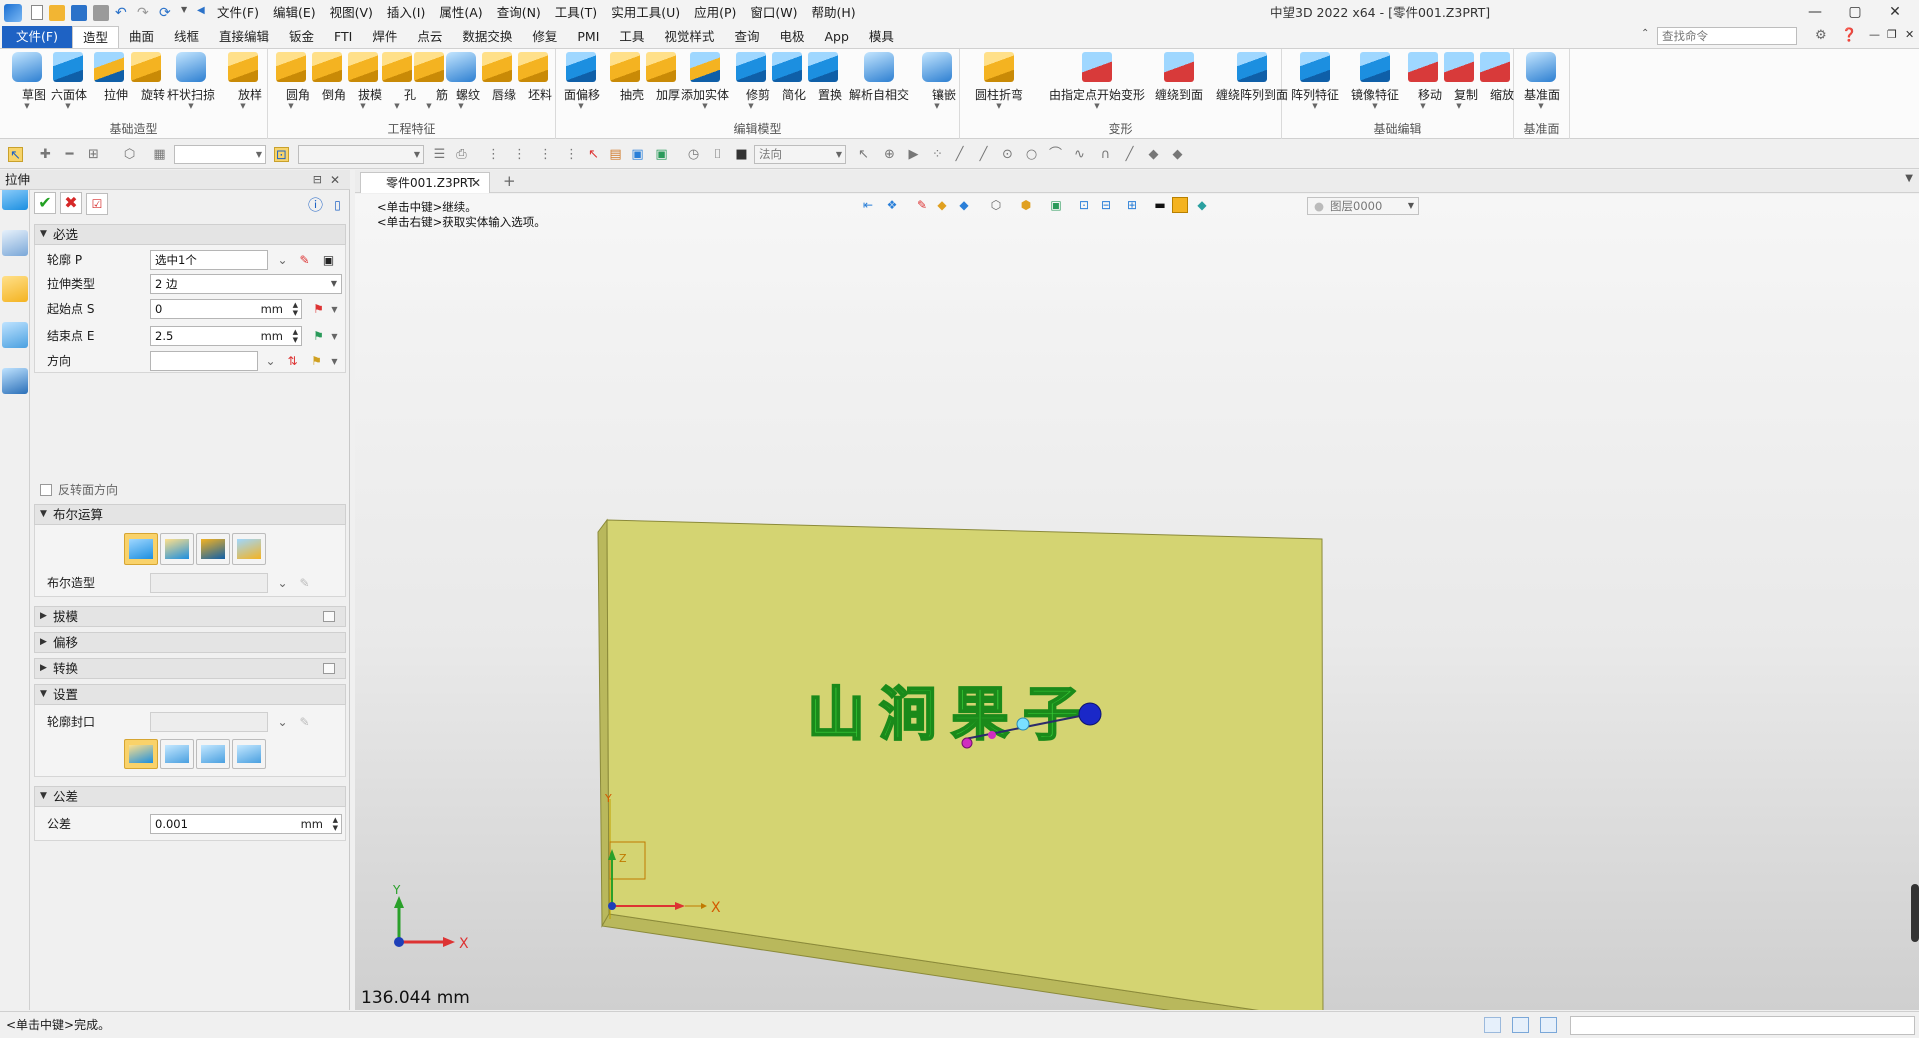 This screenshot has height=1038, width=1919. What do you see at coordinates (717, 154) in the screenshot?
I see `bracket-icon: ⌷` at bounding box center [717, 154].